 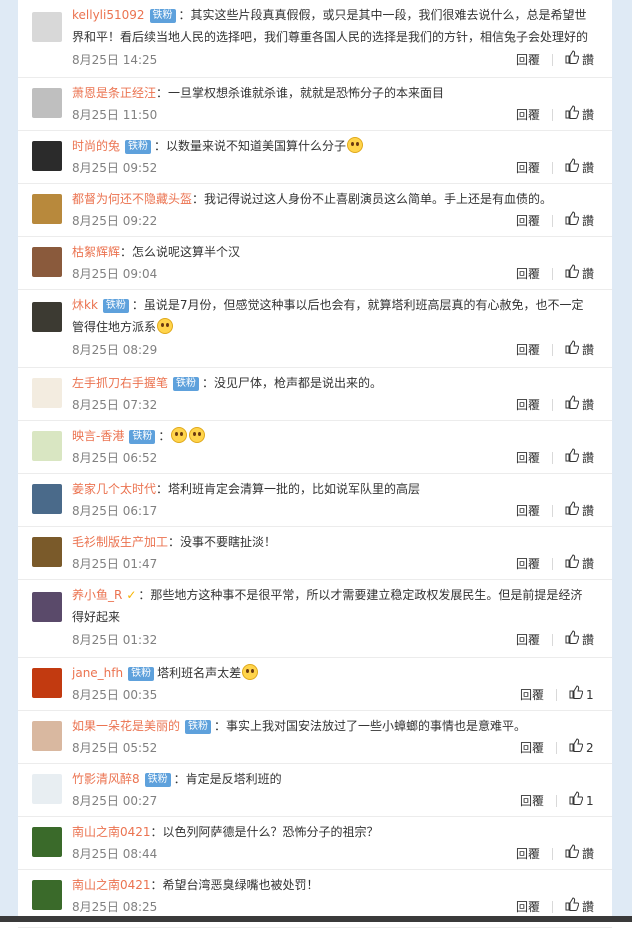 What do you see at coordinates (333, 832) in the screenshot?
I see `comment-text: 南山之南0421：以色列阿萨德是什么？恐怖分子的祖宗？` at bounding box center [333, 832].